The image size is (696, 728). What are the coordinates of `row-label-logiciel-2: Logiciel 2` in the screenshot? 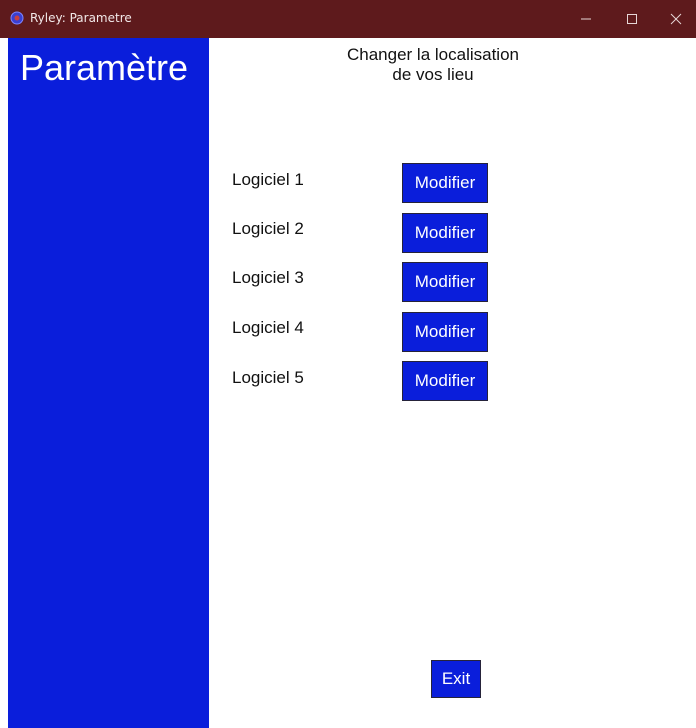 It's located at (268, 228).